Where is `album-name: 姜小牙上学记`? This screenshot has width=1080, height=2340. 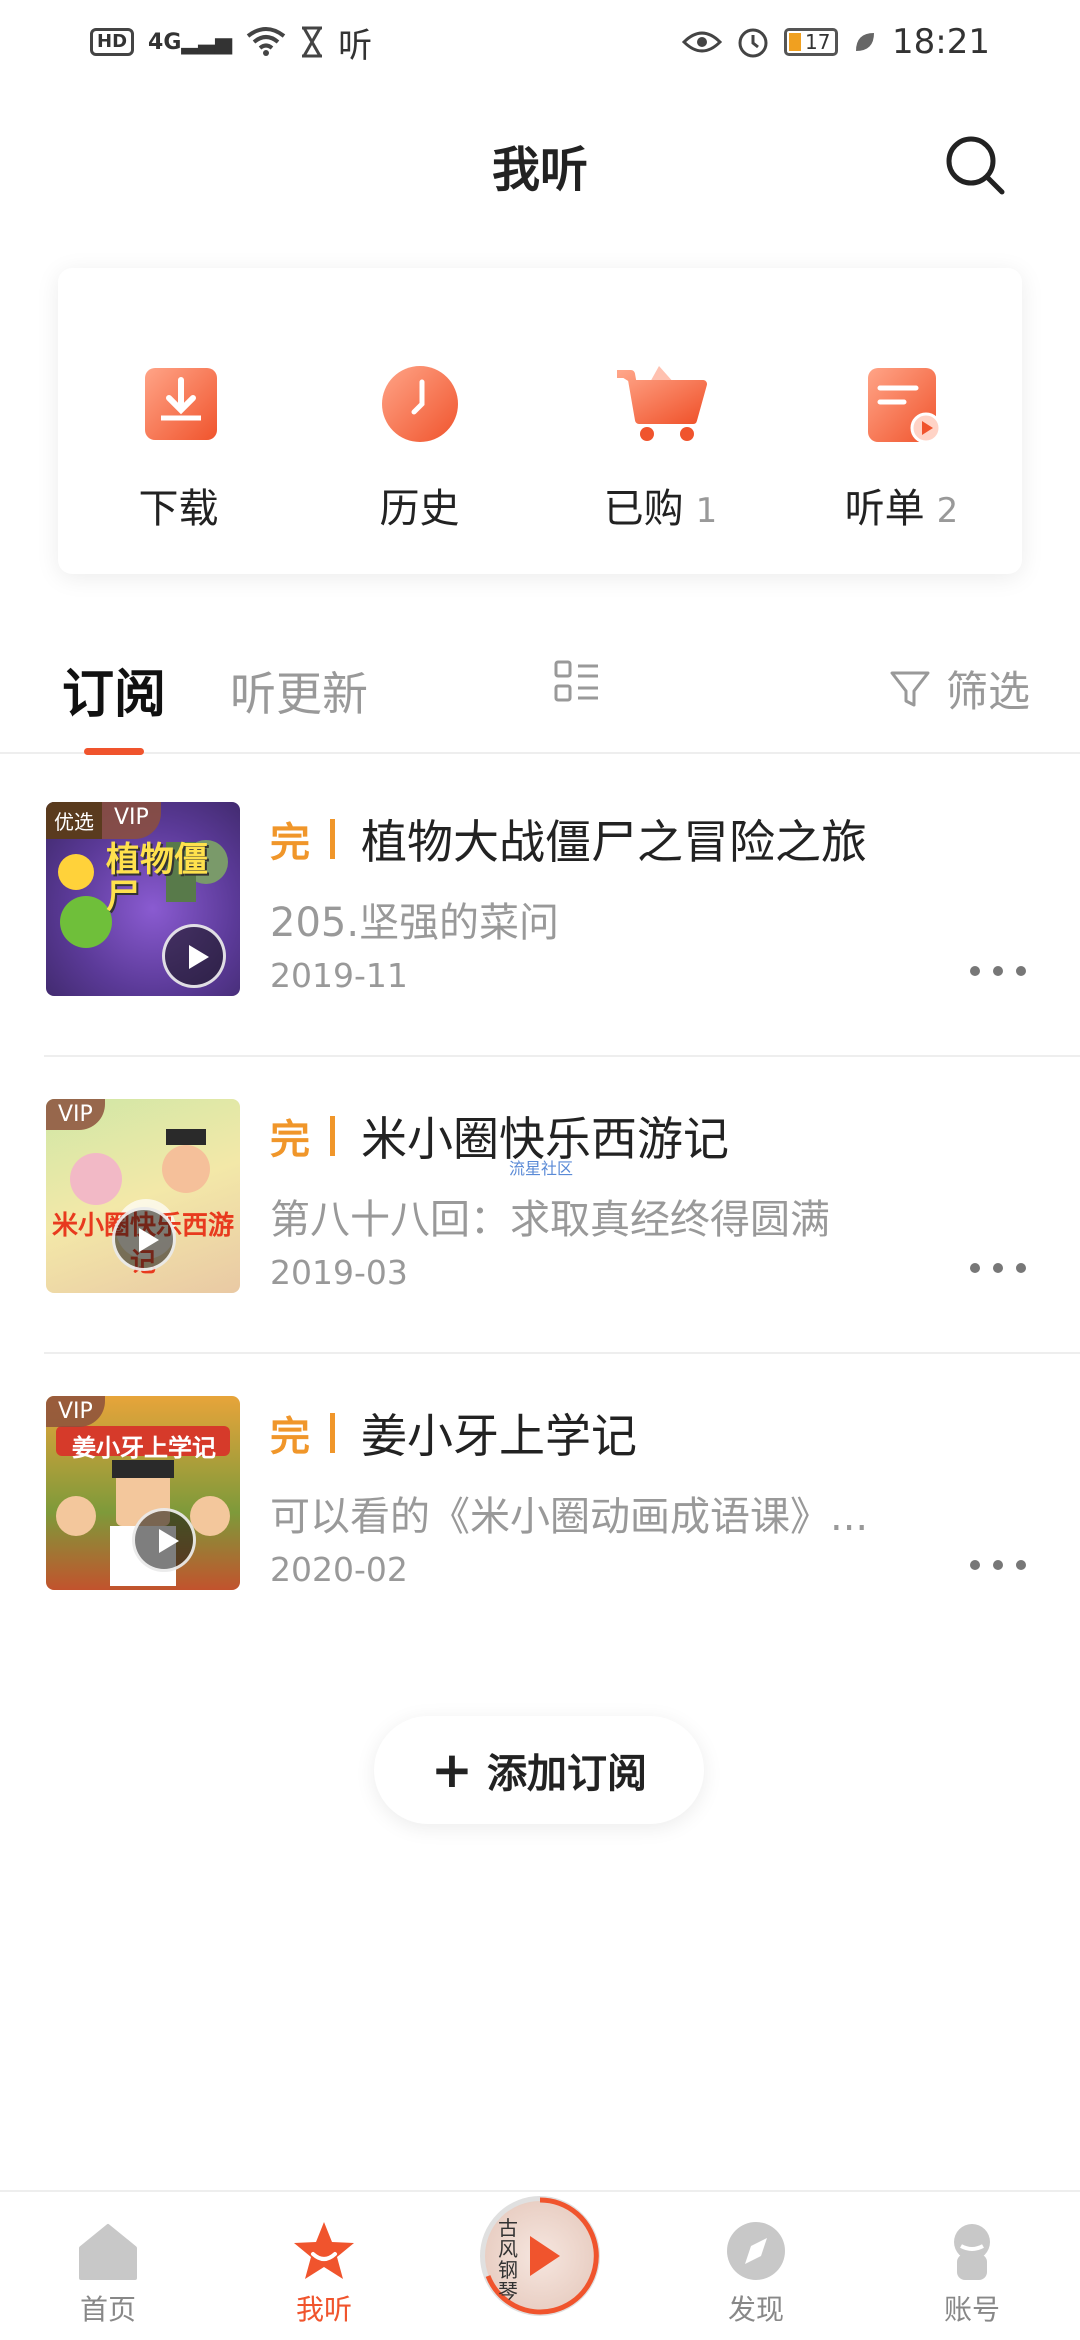 album-name: 姜小牙上学记 is located at coordinates (499, 1436).